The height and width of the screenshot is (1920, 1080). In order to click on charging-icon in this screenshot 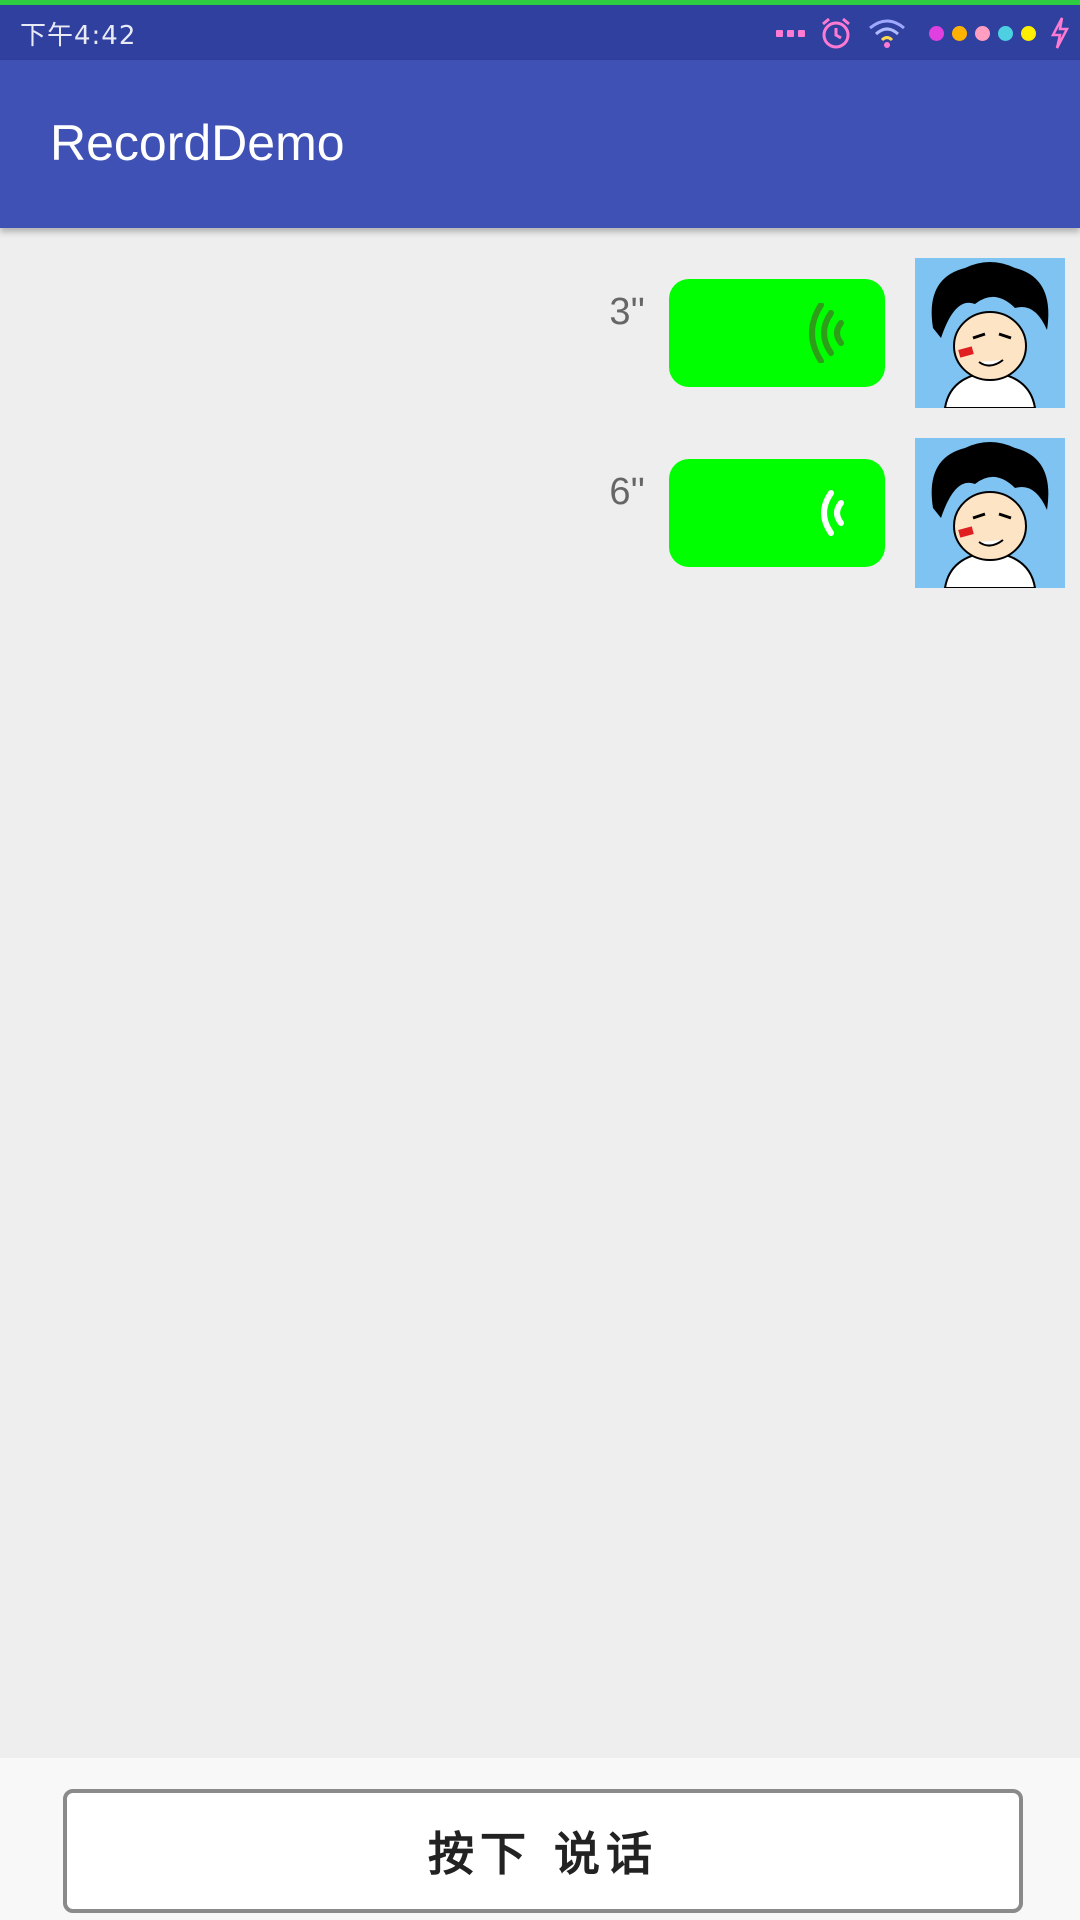, I will do `click(1060, 33)`.